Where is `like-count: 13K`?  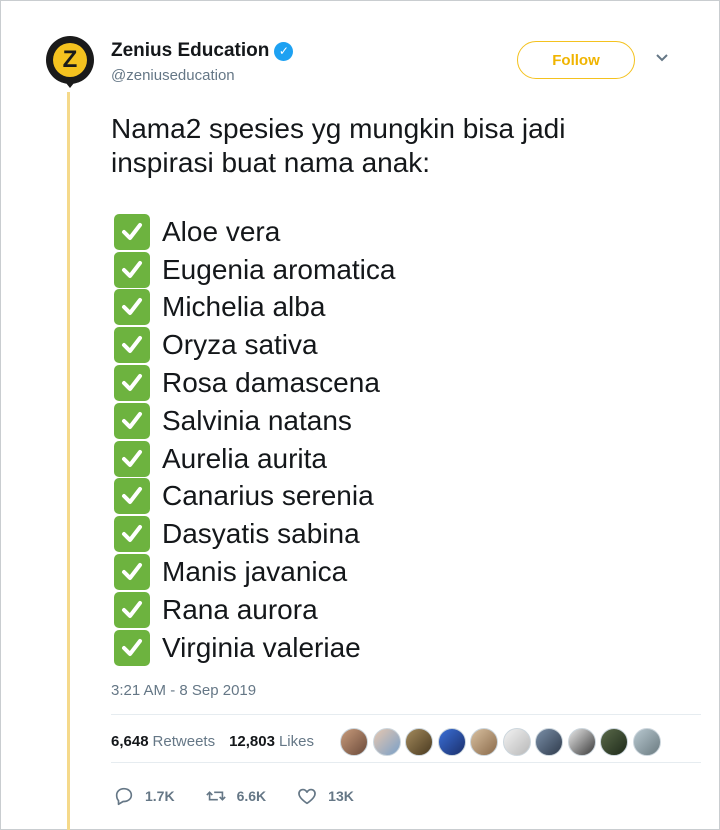 like-count: 13K is located at coordinates (341, 796).